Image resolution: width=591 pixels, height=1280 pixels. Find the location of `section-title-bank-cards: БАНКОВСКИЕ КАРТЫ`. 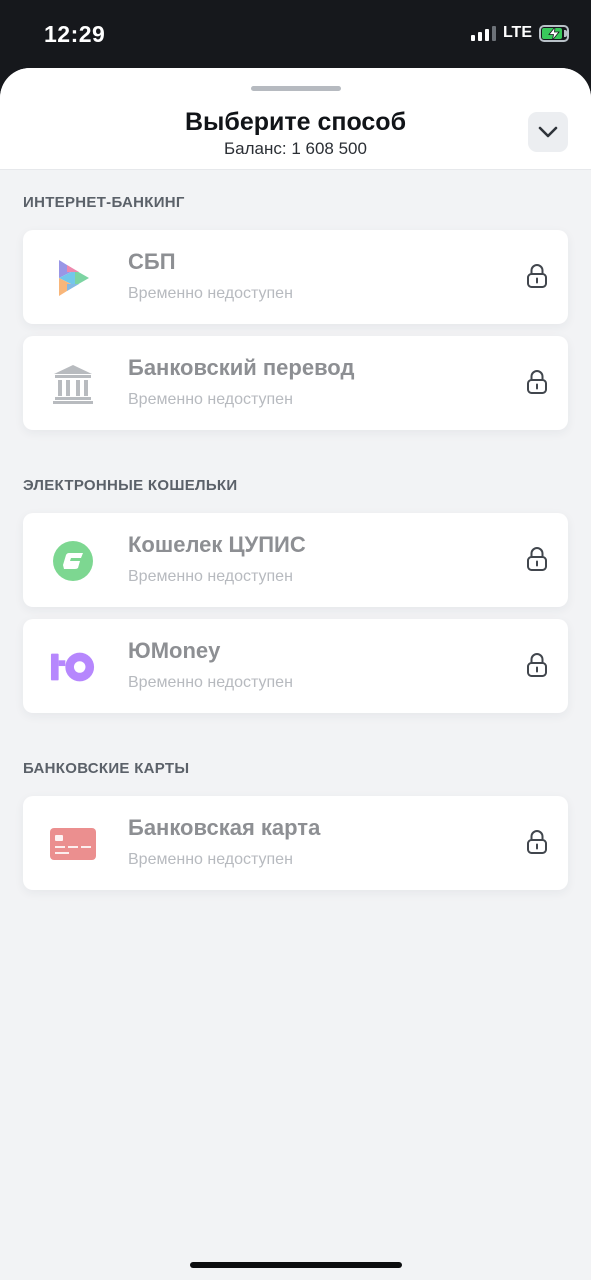

section-title-bank-cards: БАНКОВСКИЕ КАРТЫ is located at coordinates (106, 768).